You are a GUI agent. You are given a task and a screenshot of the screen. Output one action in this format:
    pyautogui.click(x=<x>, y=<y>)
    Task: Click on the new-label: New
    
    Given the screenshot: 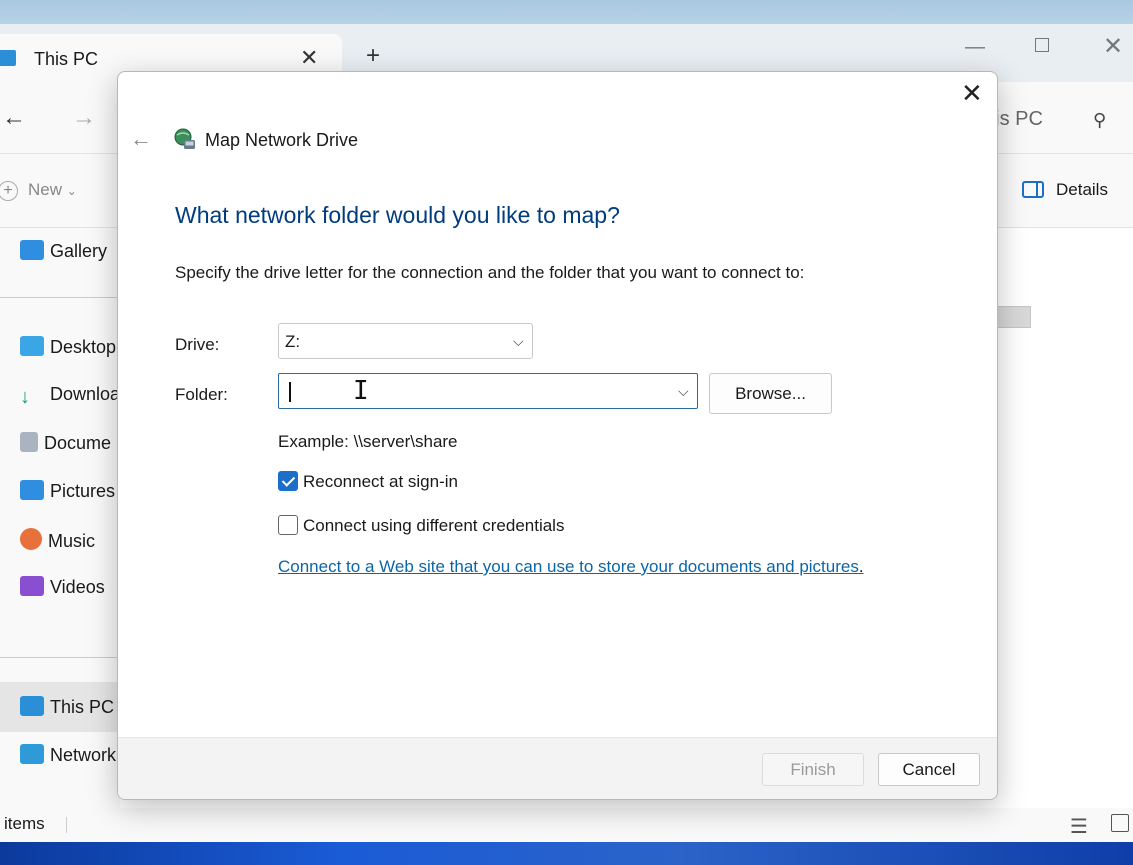 What is the action you would take?
    pyautogui.click(x=45, y=189)
    